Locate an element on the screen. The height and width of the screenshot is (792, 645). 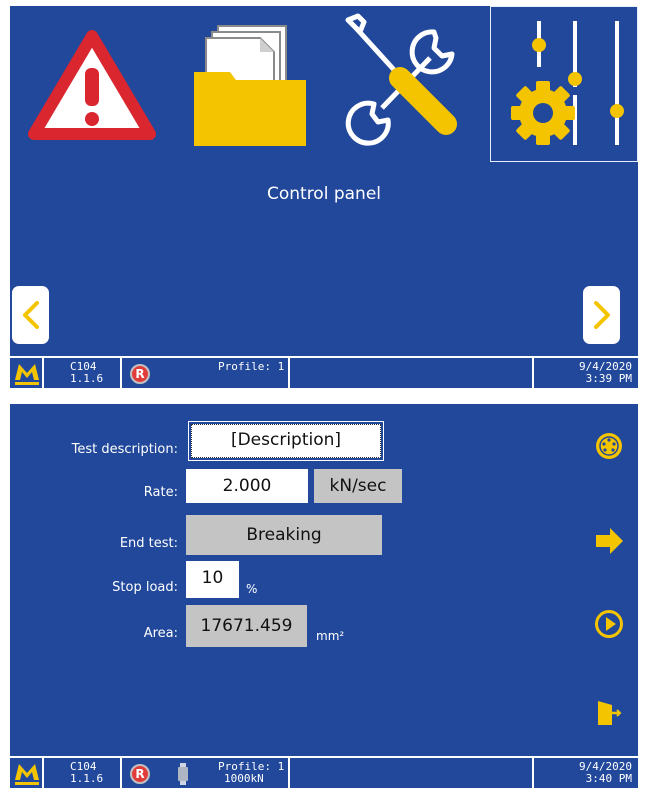
stop-load-unit: % is located at coordinates (252, 589).